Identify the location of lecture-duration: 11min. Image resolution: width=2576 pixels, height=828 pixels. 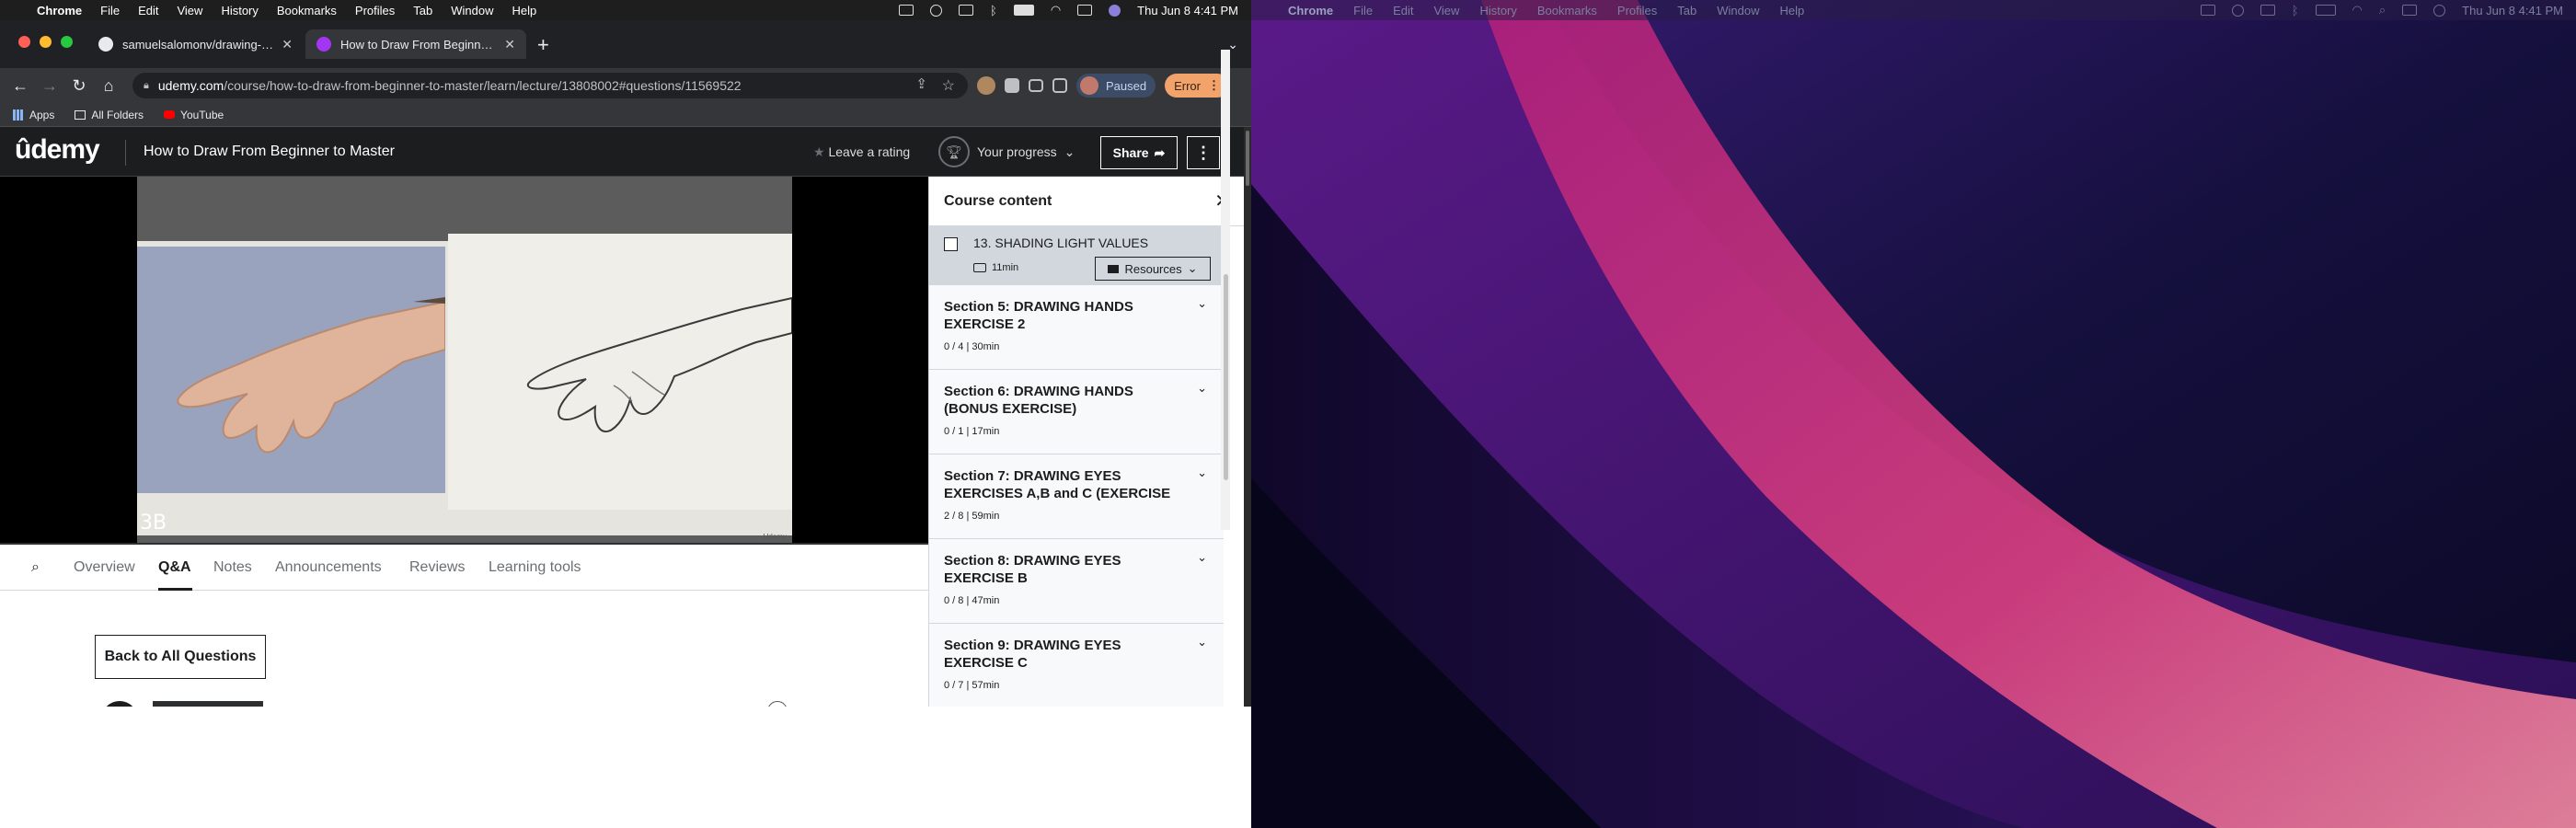
(995, 267).